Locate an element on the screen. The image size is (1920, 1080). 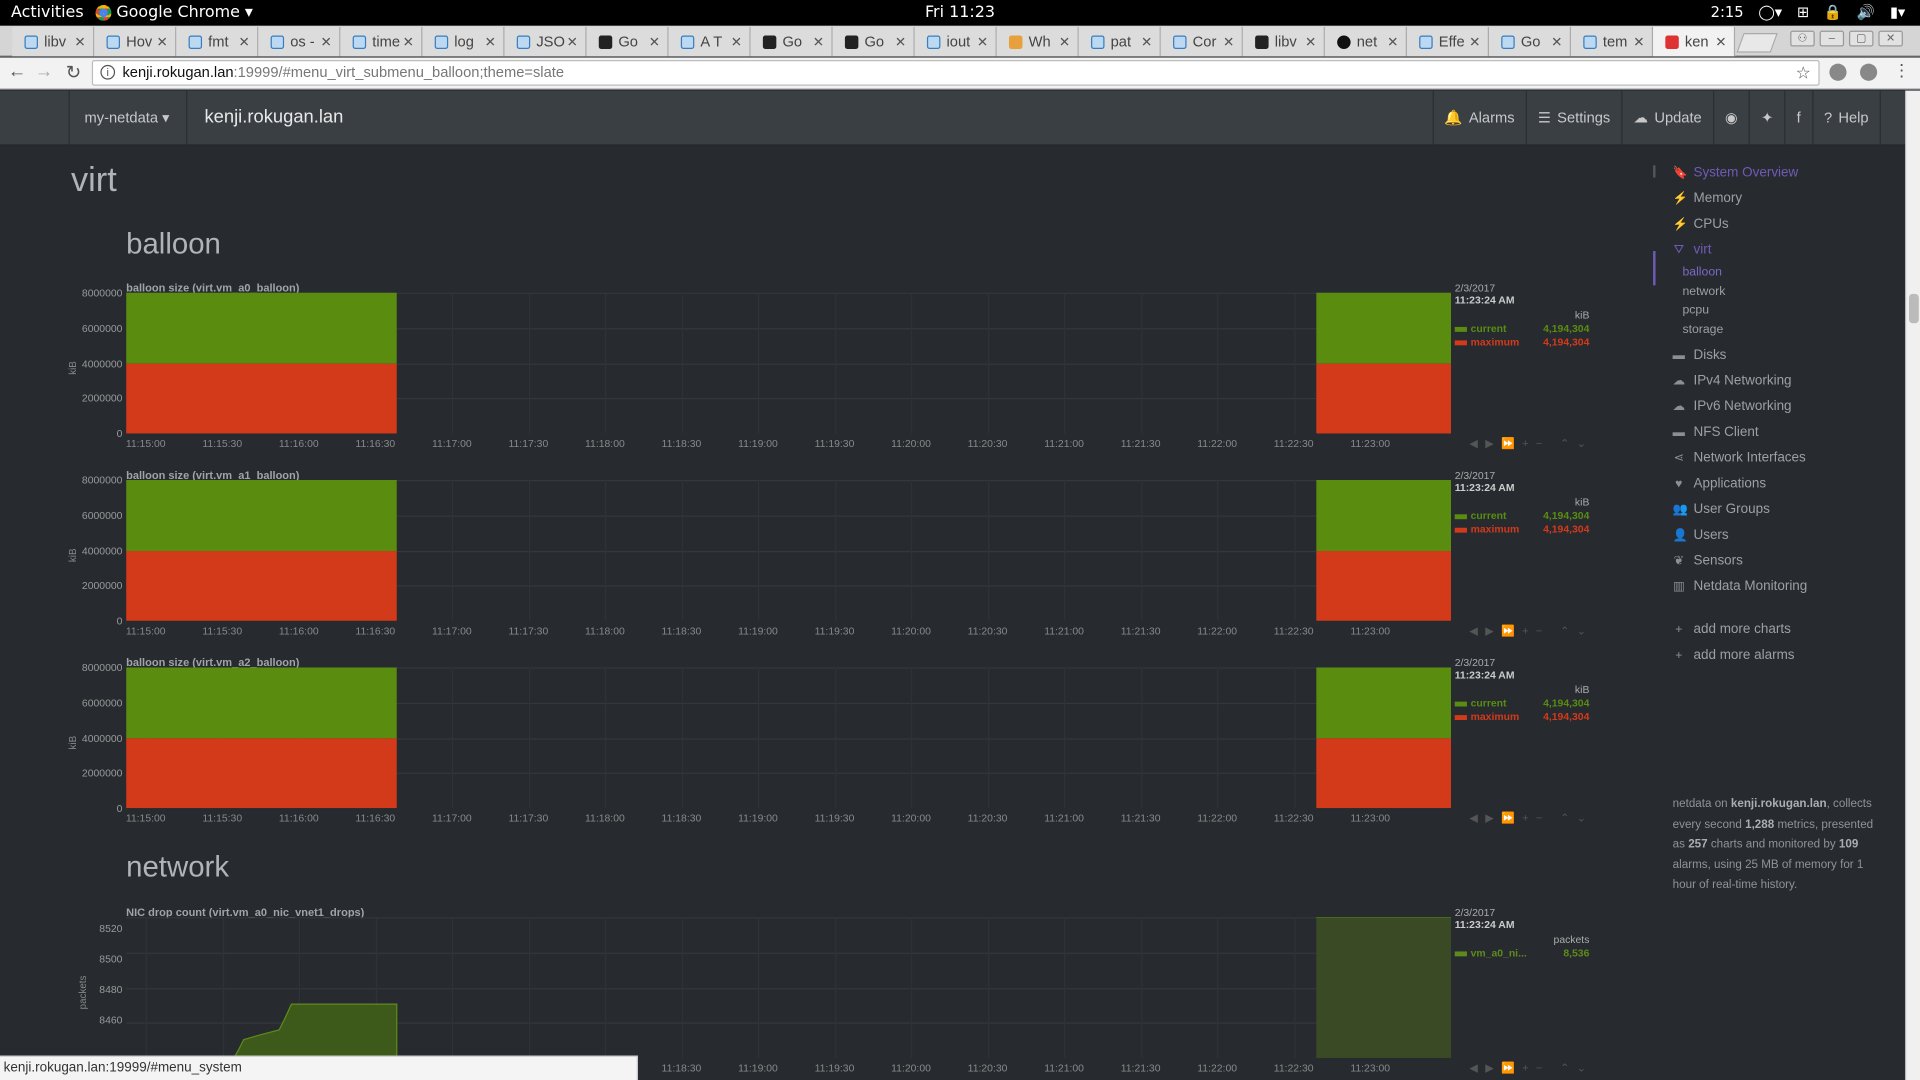
bookmark-star-icon: ☆ is located at coordinates (1803, 72).